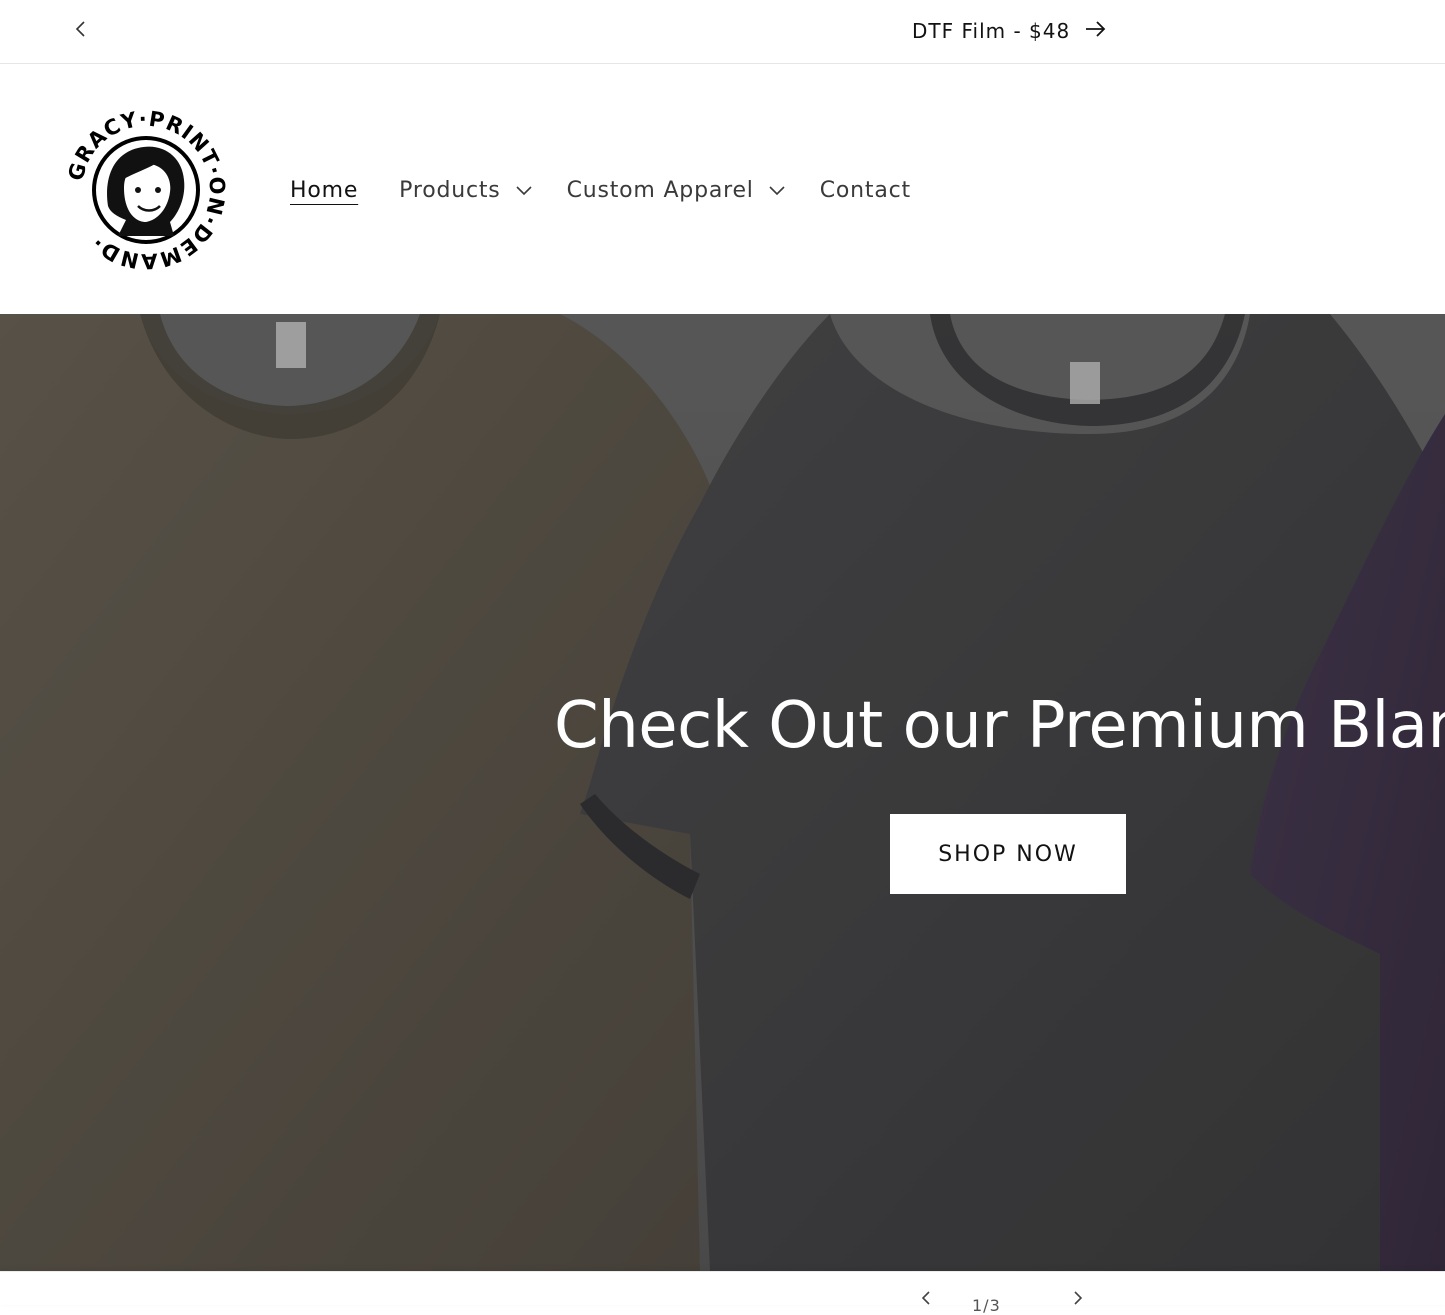  Describe the element at coordinates (660, 190) in the screenshot. I see `nav-custom-apparel-label: Custom Apparel` at that location.